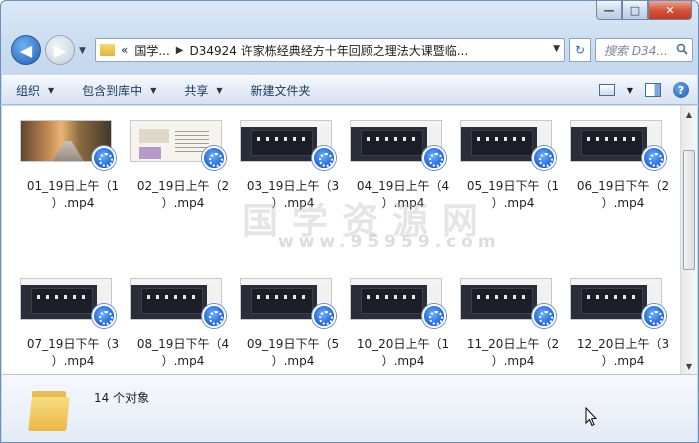  I want to click on file-item: 02_19日上午（2 ）.mp4, so click(183, 164).